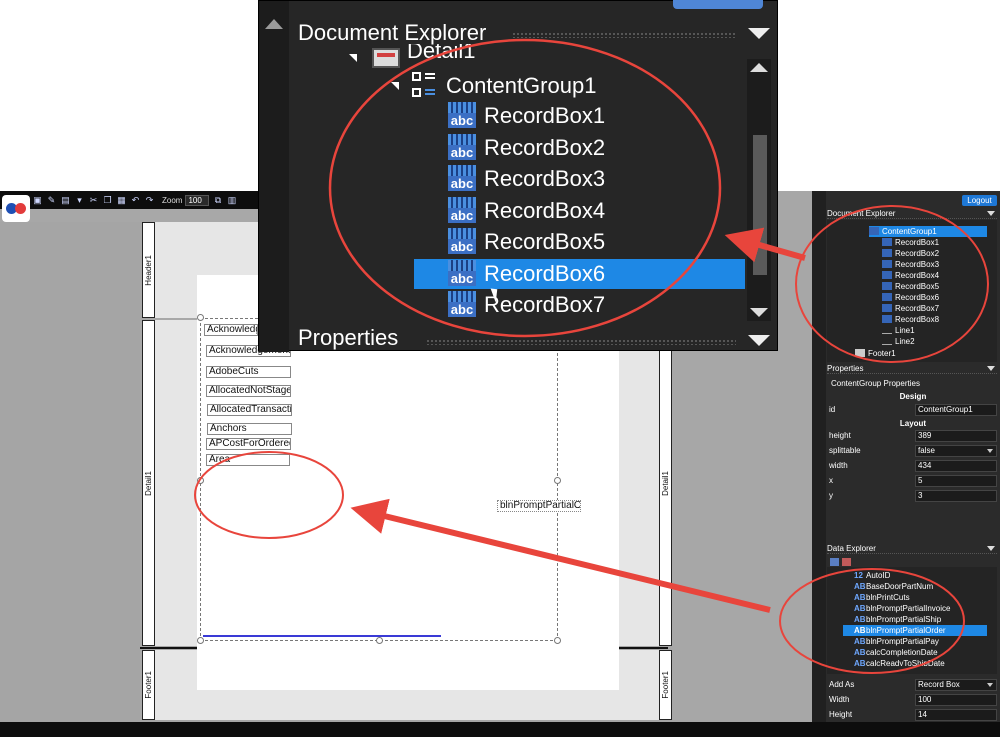 This screenshot has width=1000, height=737. I want to click on right-panel-scrollbar, so click(819, 456).